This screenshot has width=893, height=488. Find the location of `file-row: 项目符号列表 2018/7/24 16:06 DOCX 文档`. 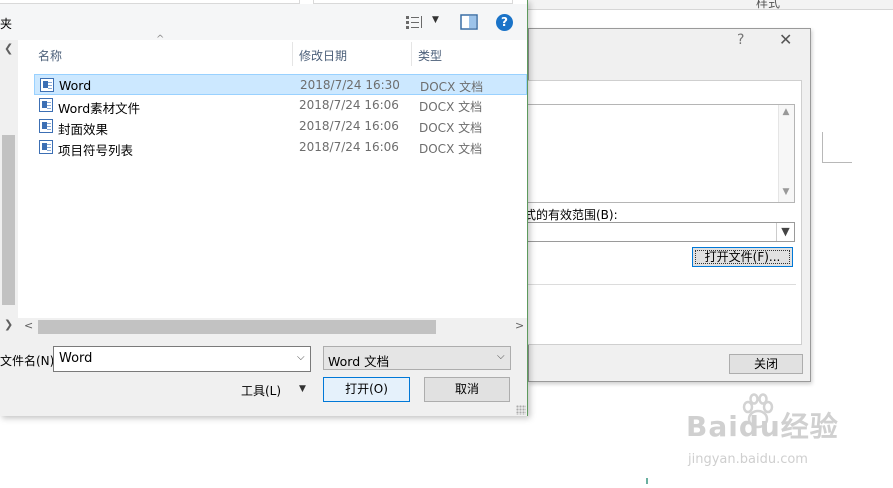

file-row: 项目符号列表 2018/7/24 16:06 DOCX 文档 is located at coordinates (280, 147).